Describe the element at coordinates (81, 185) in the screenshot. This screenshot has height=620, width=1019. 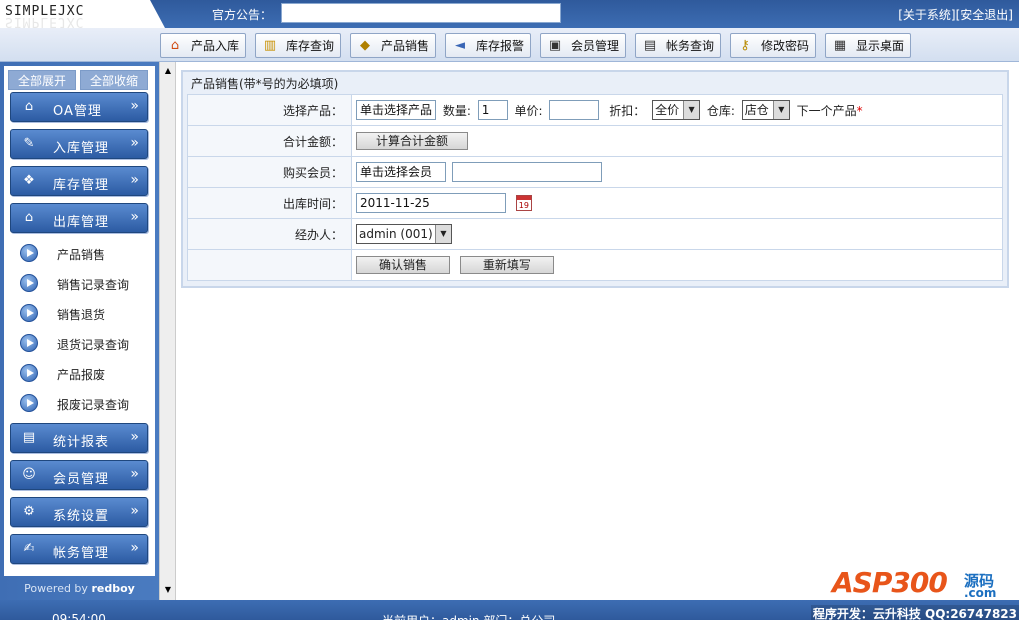
I see `menu-inventory-label: 库存管理` at that location.